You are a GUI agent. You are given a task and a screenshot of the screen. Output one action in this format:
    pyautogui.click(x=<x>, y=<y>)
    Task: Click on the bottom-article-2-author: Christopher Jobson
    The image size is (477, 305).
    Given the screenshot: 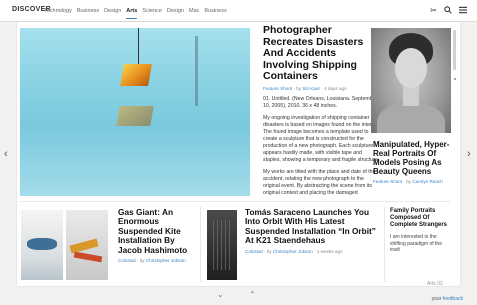 What is the action you would take?
    pyautogui.click(x=293, y=251)
    